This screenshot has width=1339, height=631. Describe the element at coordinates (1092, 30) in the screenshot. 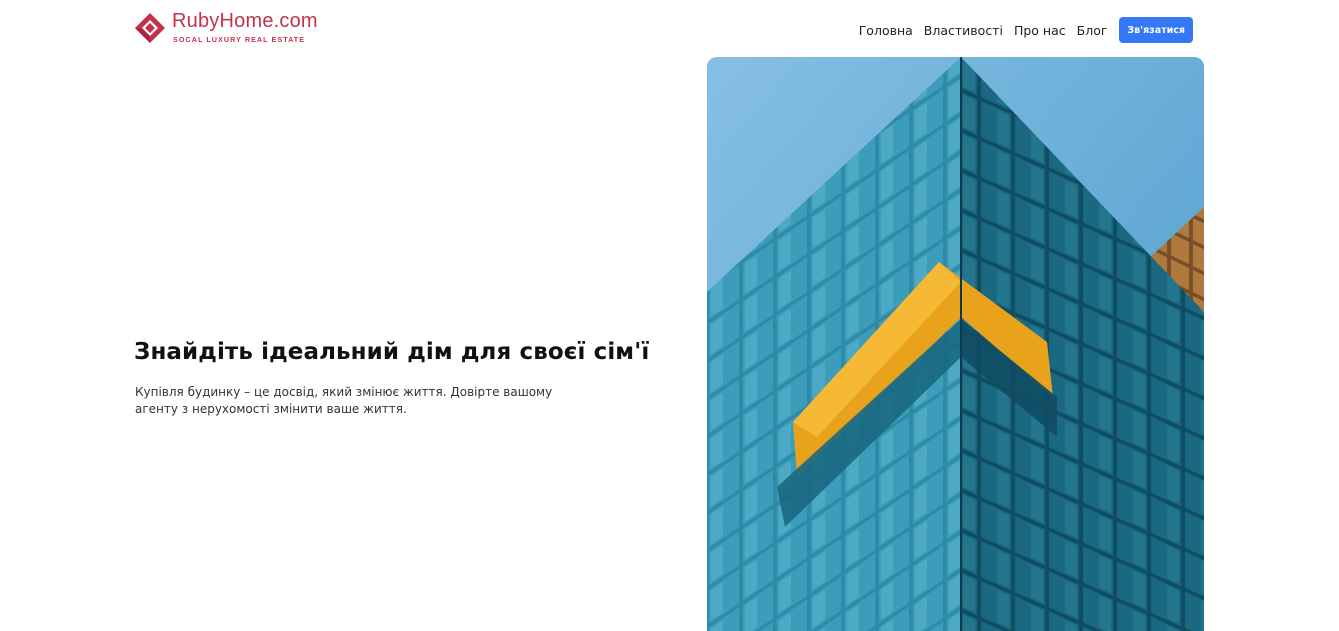

I see `nav-link-blog: Блог` at that location.